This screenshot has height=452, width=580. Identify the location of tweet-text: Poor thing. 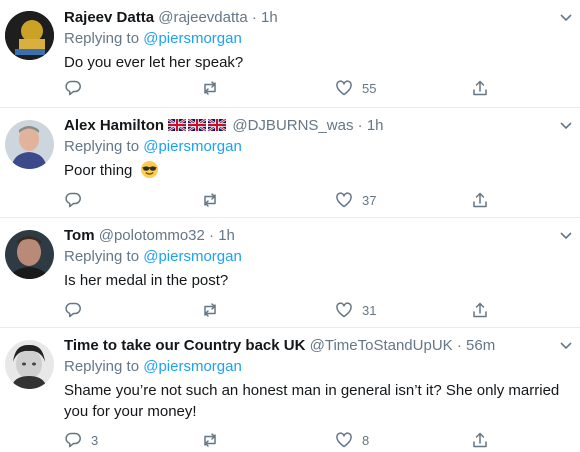
(316, 170).